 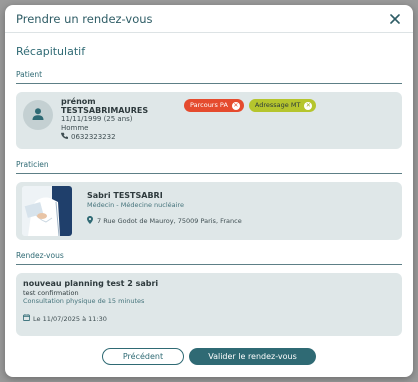 I want to click on modal-footer: Précédent Valider le rendez-vous, so click(x=209, y=356).